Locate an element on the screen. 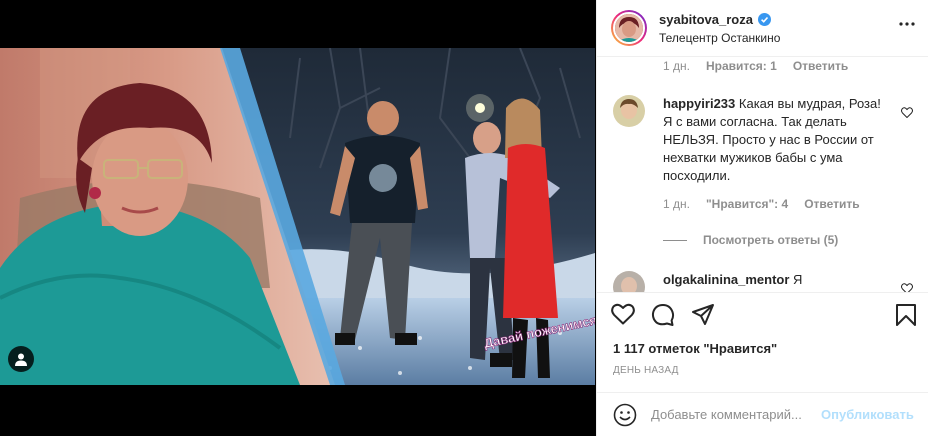  publish-button: Опубликовать is located at coordinates (867, 414).